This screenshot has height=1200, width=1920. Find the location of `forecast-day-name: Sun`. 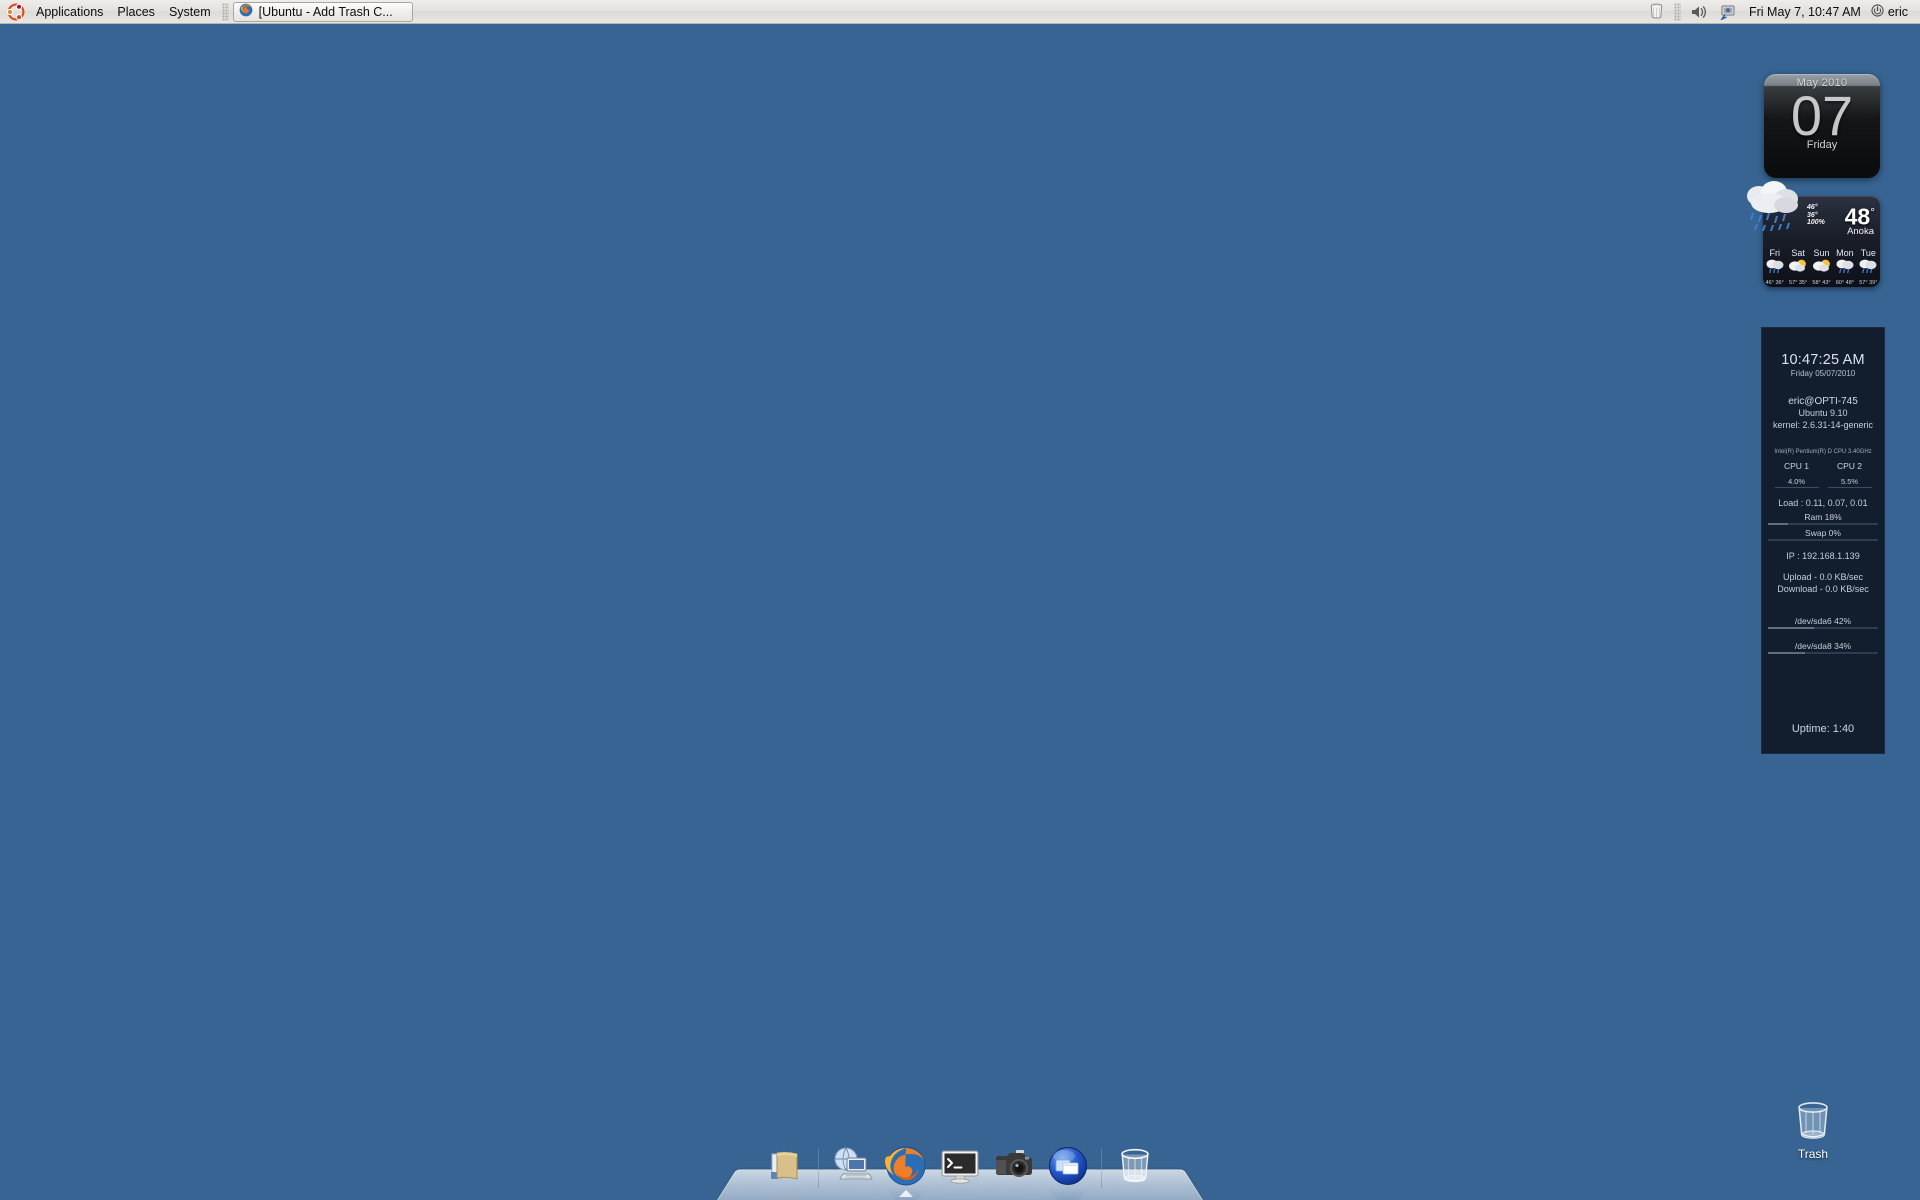

forecast-day-name: Sun is located at coordinates (1821, 253).